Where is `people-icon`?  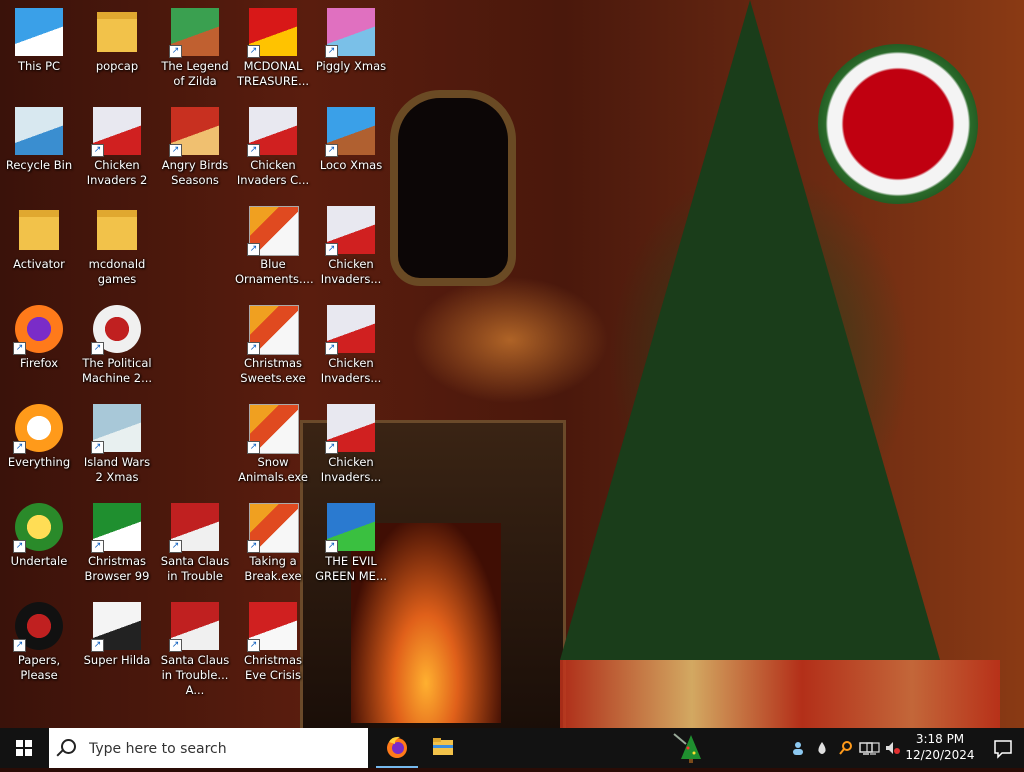
people-icon is located at coordinates (798, 748).